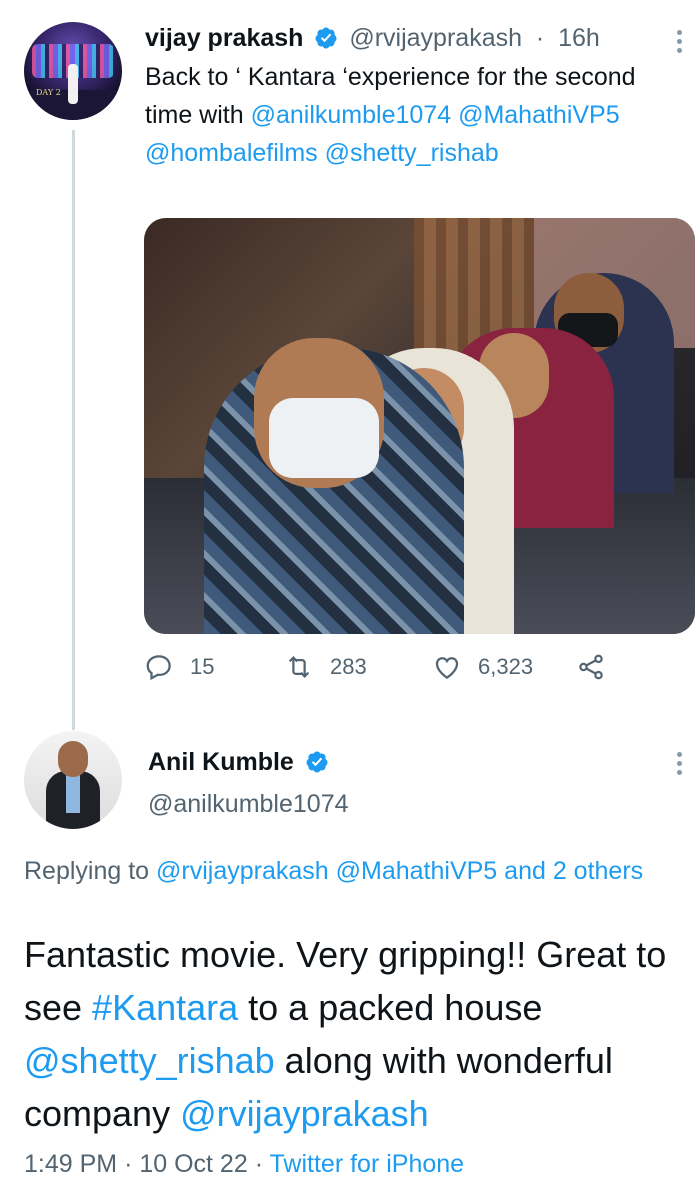 Image resolution: width=695 pixels, height=1203 pixels. What do you see at coordinates (224, 38) in the screenshot?
I see `author-name: vijay prakash` at bounding box center [224, 38].